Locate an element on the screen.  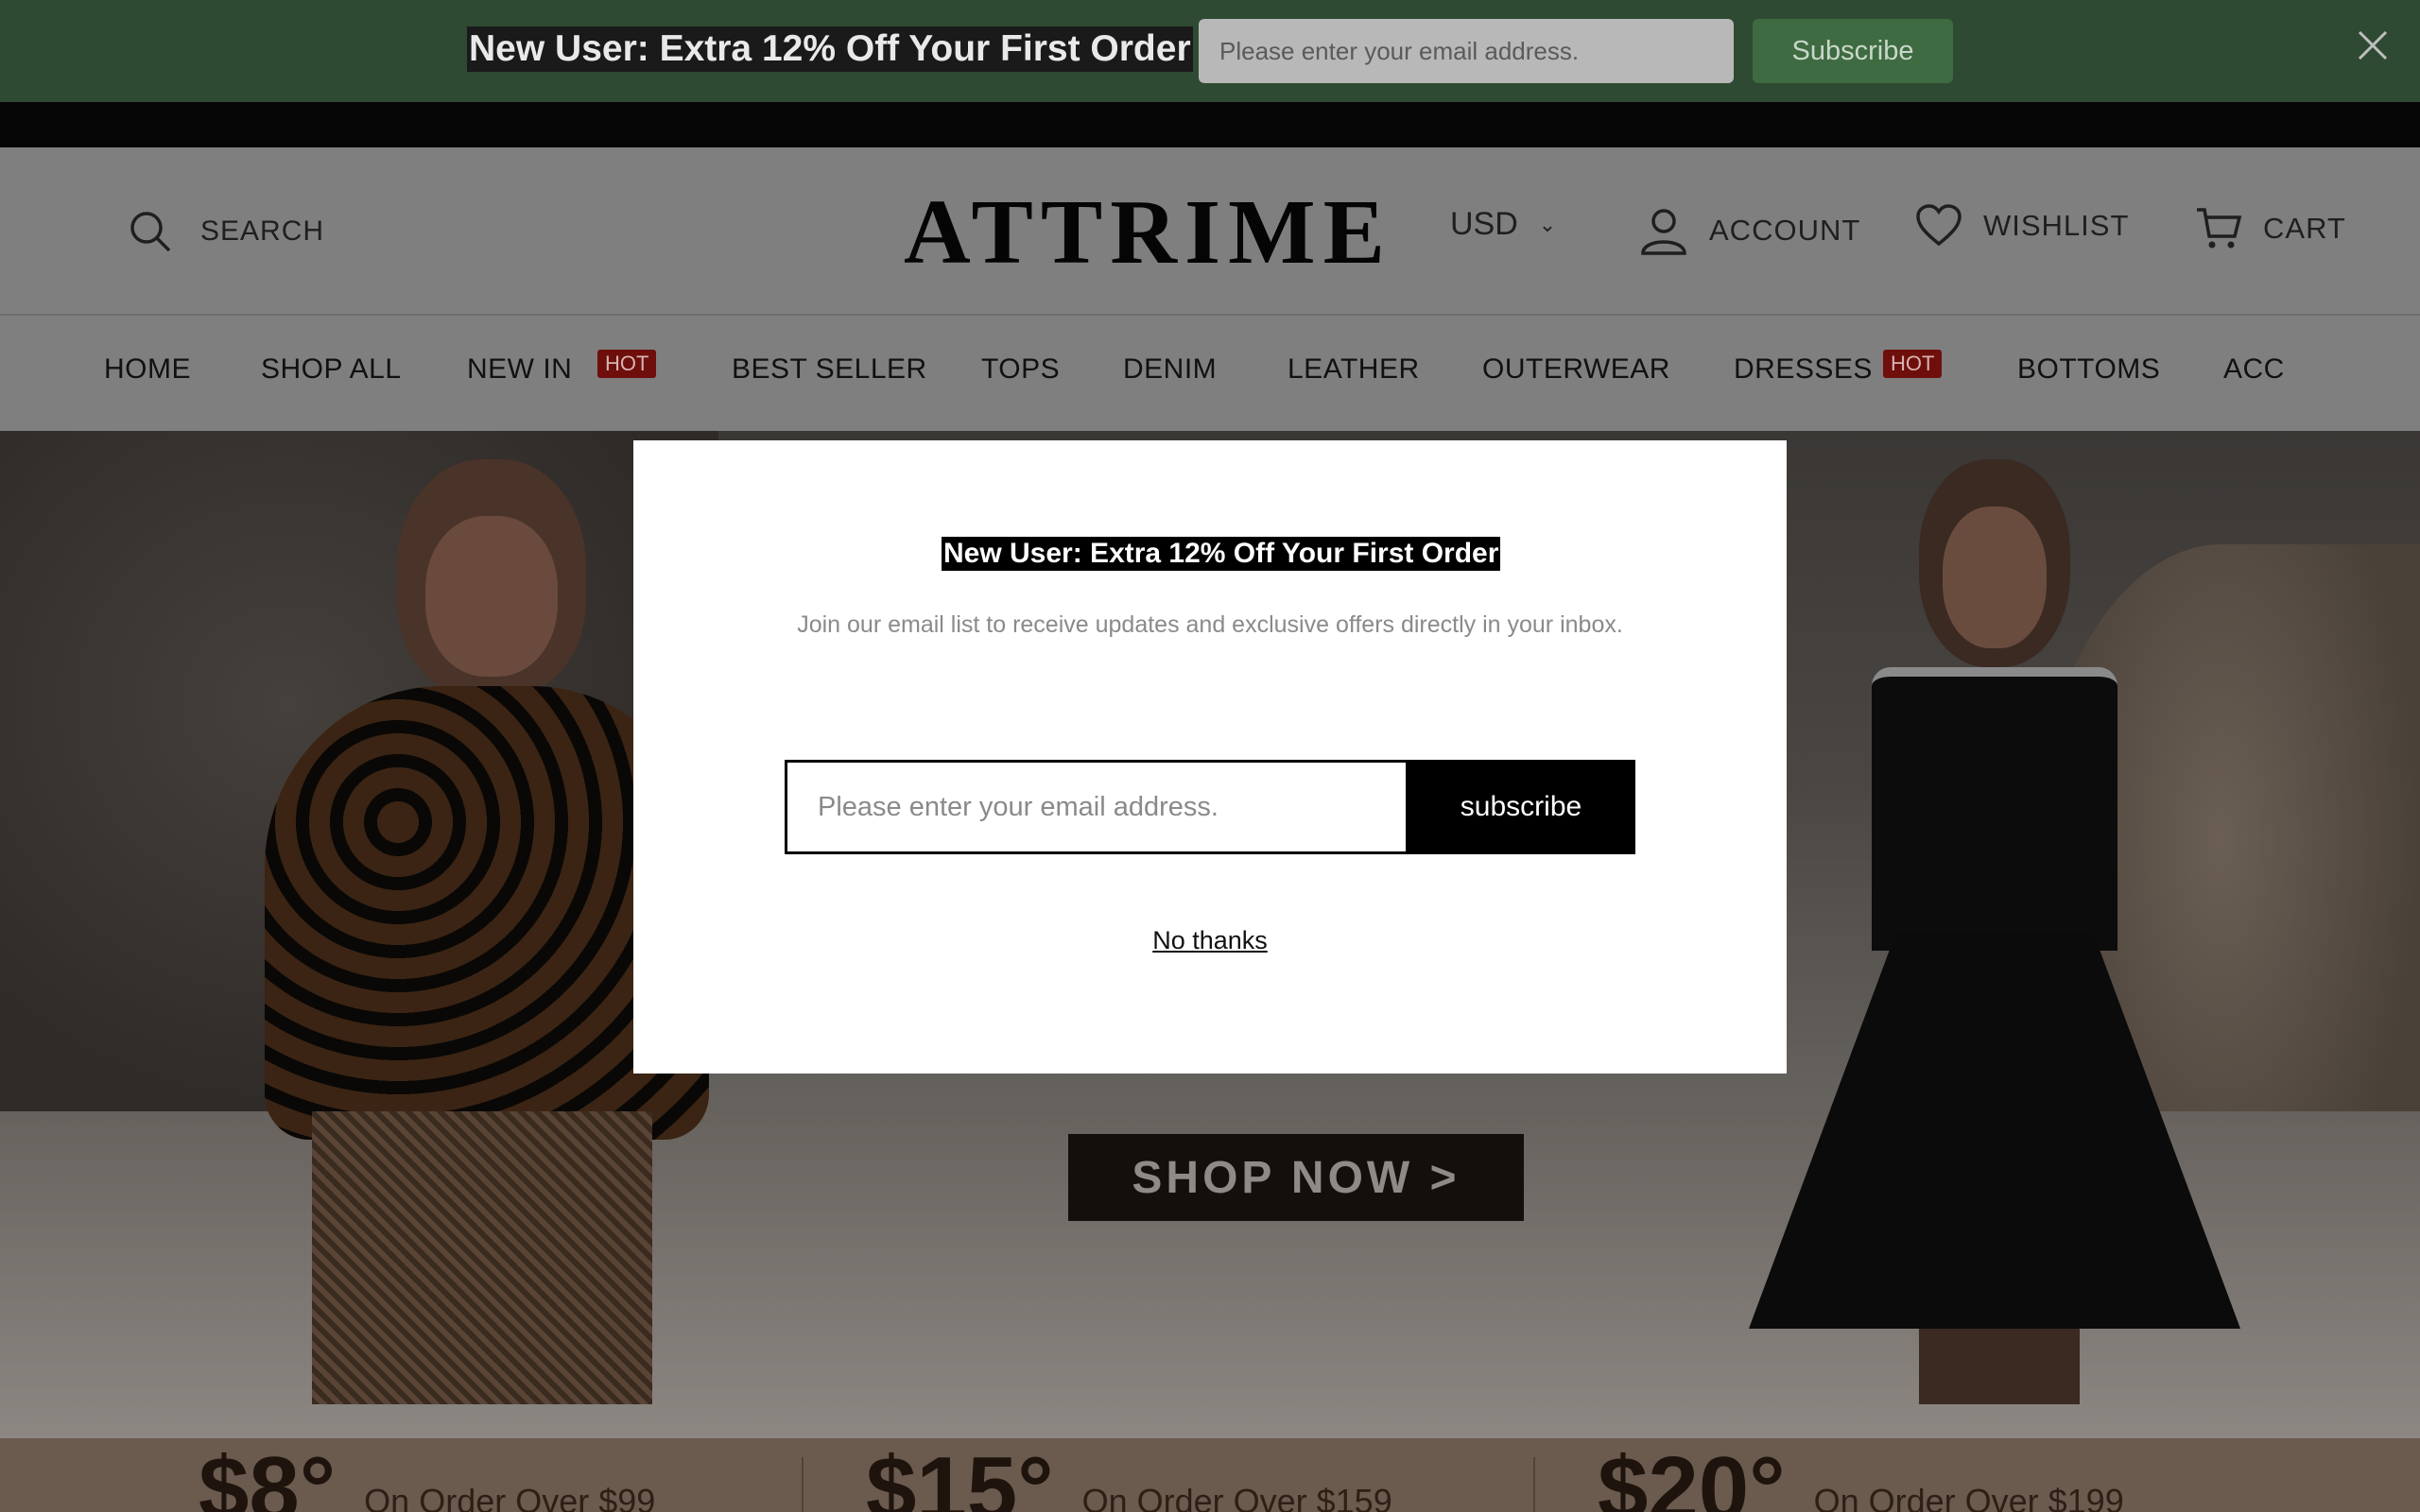
nav-item-bottoms: BOTTOMS is located at coordinates (2089, 369).